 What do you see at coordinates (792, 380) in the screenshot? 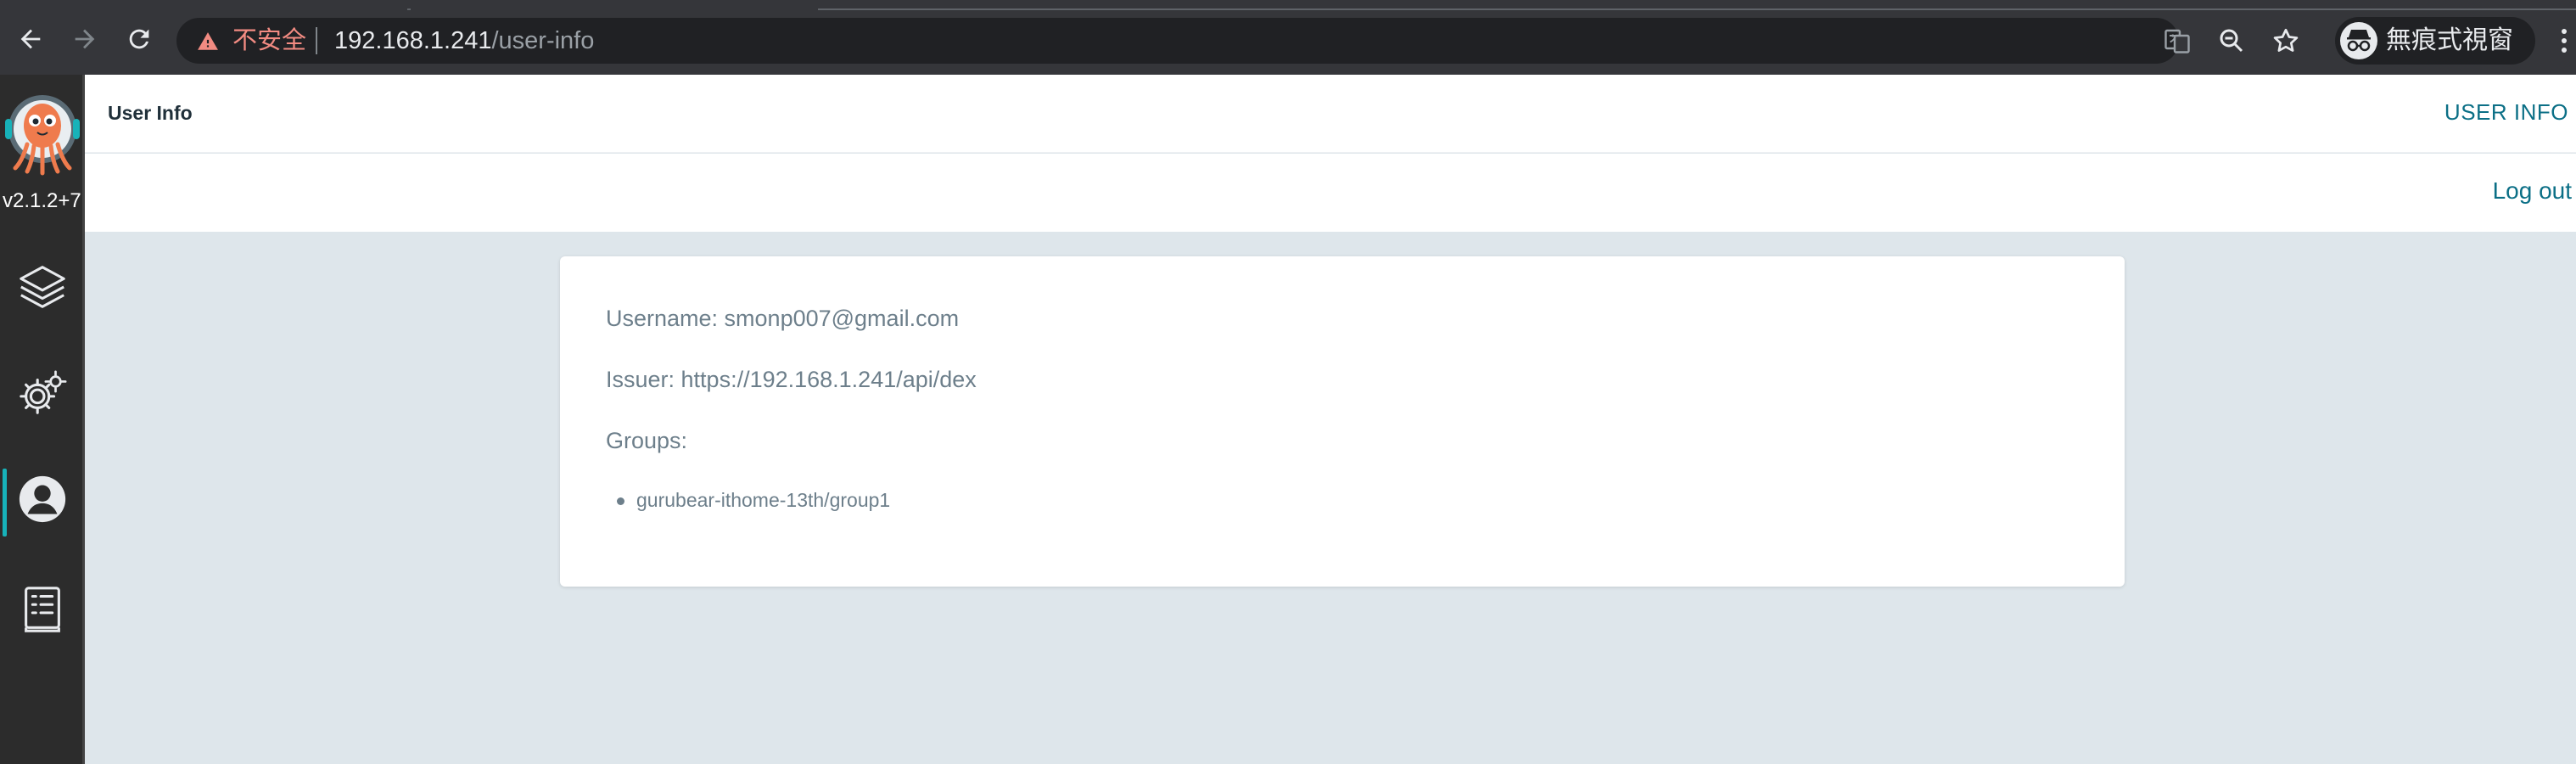
I see `issuer-text: Issuer: https://192.168.1.241/api/dex` at bounding box center [792, 380].